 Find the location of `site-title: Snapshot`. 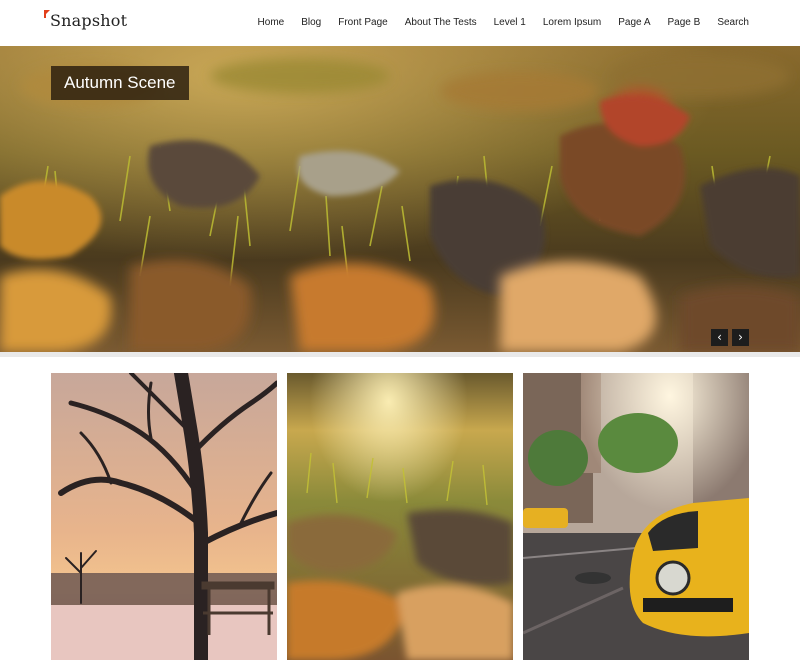

site-title: Snapshot is located at coordinates (88, 20).